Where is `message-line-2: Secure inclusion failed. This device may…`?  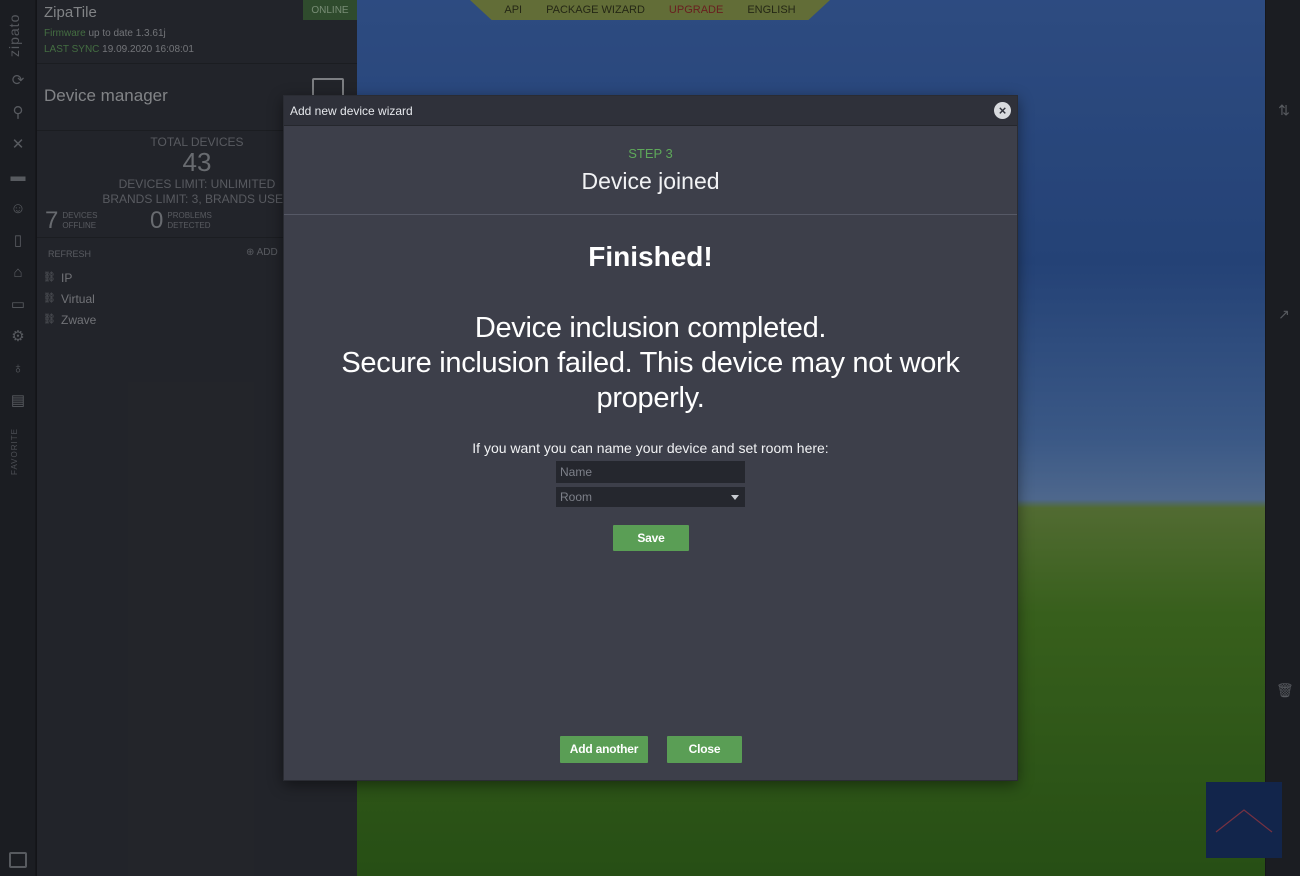 message-line-2: Secure inclusion failed. This device may… is located at coordinates (650, 380).